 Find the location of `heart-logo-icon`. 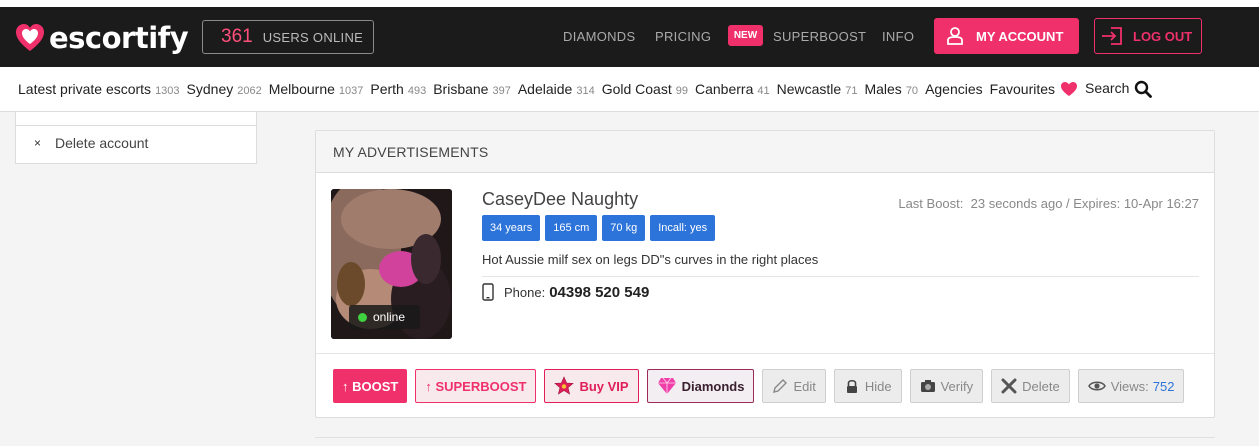

heart-logo-icon is located at coordinates (30, 37).